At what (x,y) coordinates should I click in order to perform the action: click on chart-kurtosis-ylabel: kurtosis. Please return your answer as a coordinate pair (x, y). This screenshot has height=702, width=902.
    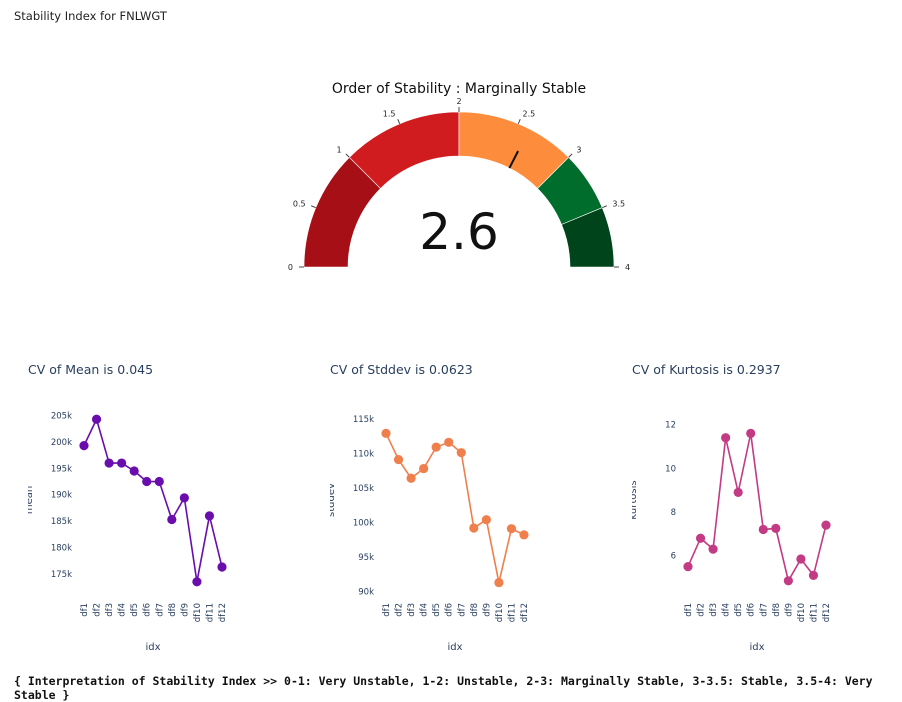
    Looking at the image, I should click on (635, 499).